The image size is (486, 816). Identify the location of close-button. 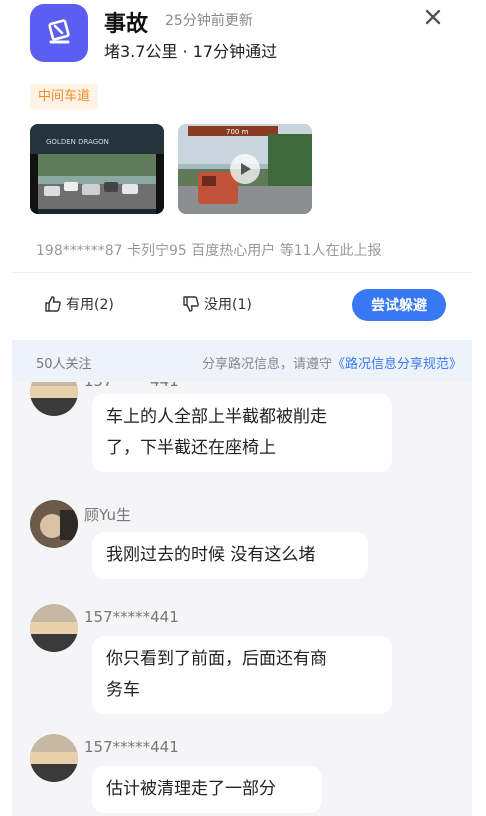
(433, 17).